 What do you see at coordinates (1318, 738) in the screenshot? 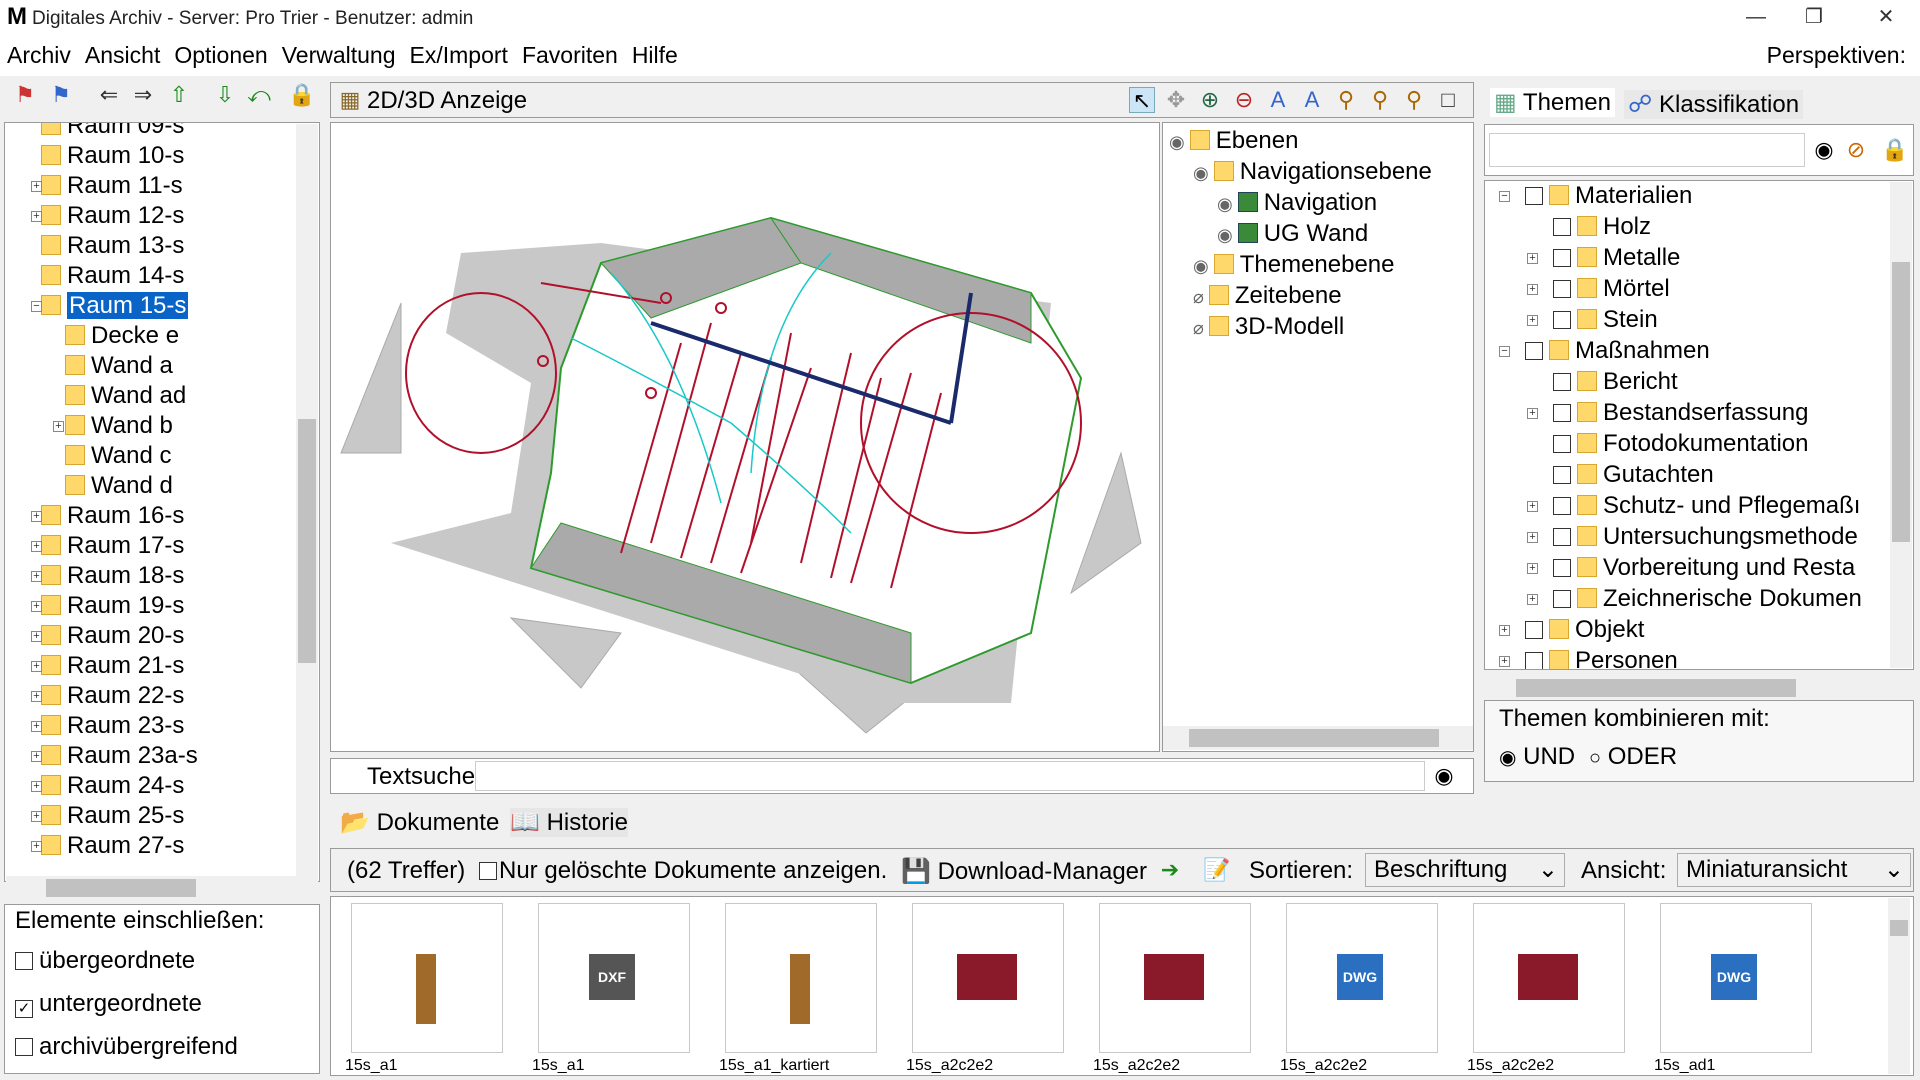
I see `layers-hscrollbar` at bounding box center [1318, 738].